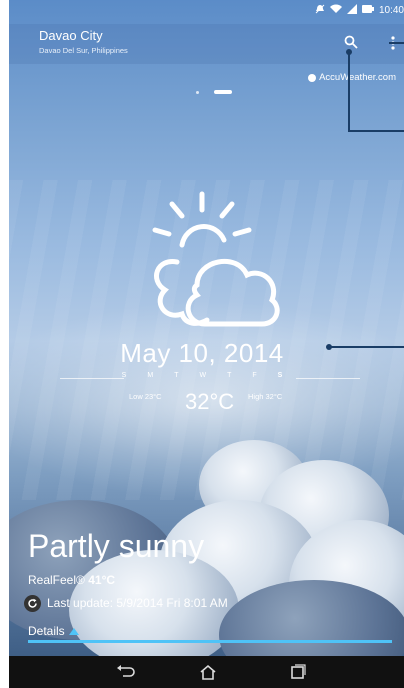  I want to click on accuweather-link: AccuWeather.com, so click(352, 77).